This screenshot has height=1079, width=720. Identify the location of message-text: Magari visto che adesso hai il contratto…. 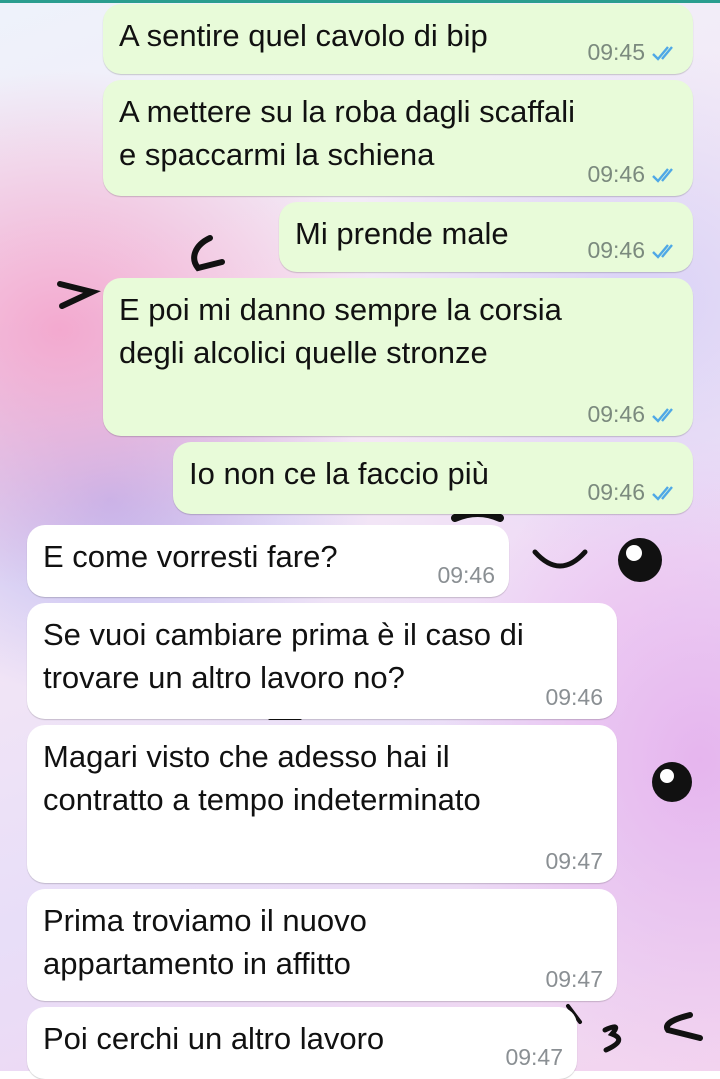
(262, 778).